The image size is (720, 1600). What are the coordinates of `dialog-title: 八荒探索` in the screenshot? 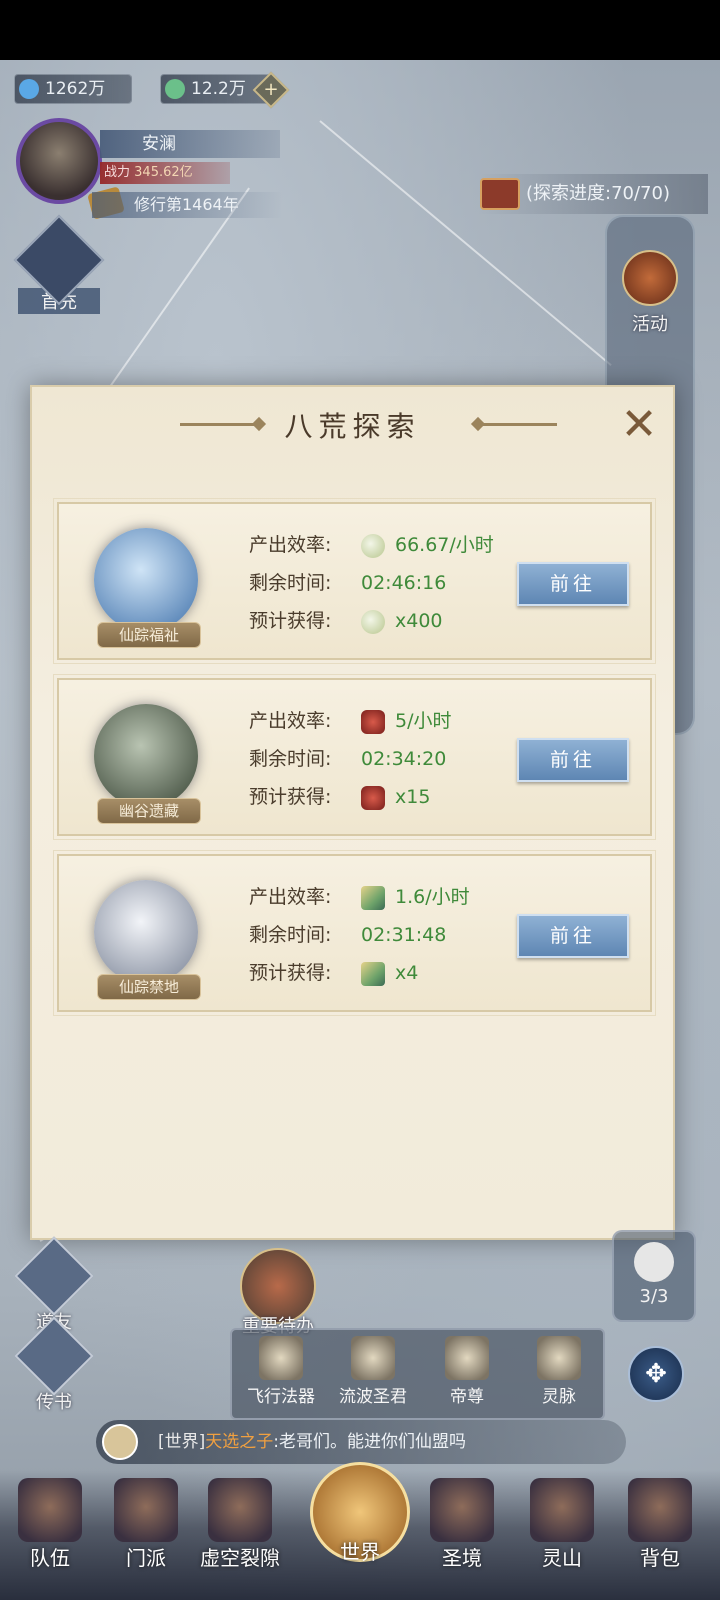 It's located at (352, 426).